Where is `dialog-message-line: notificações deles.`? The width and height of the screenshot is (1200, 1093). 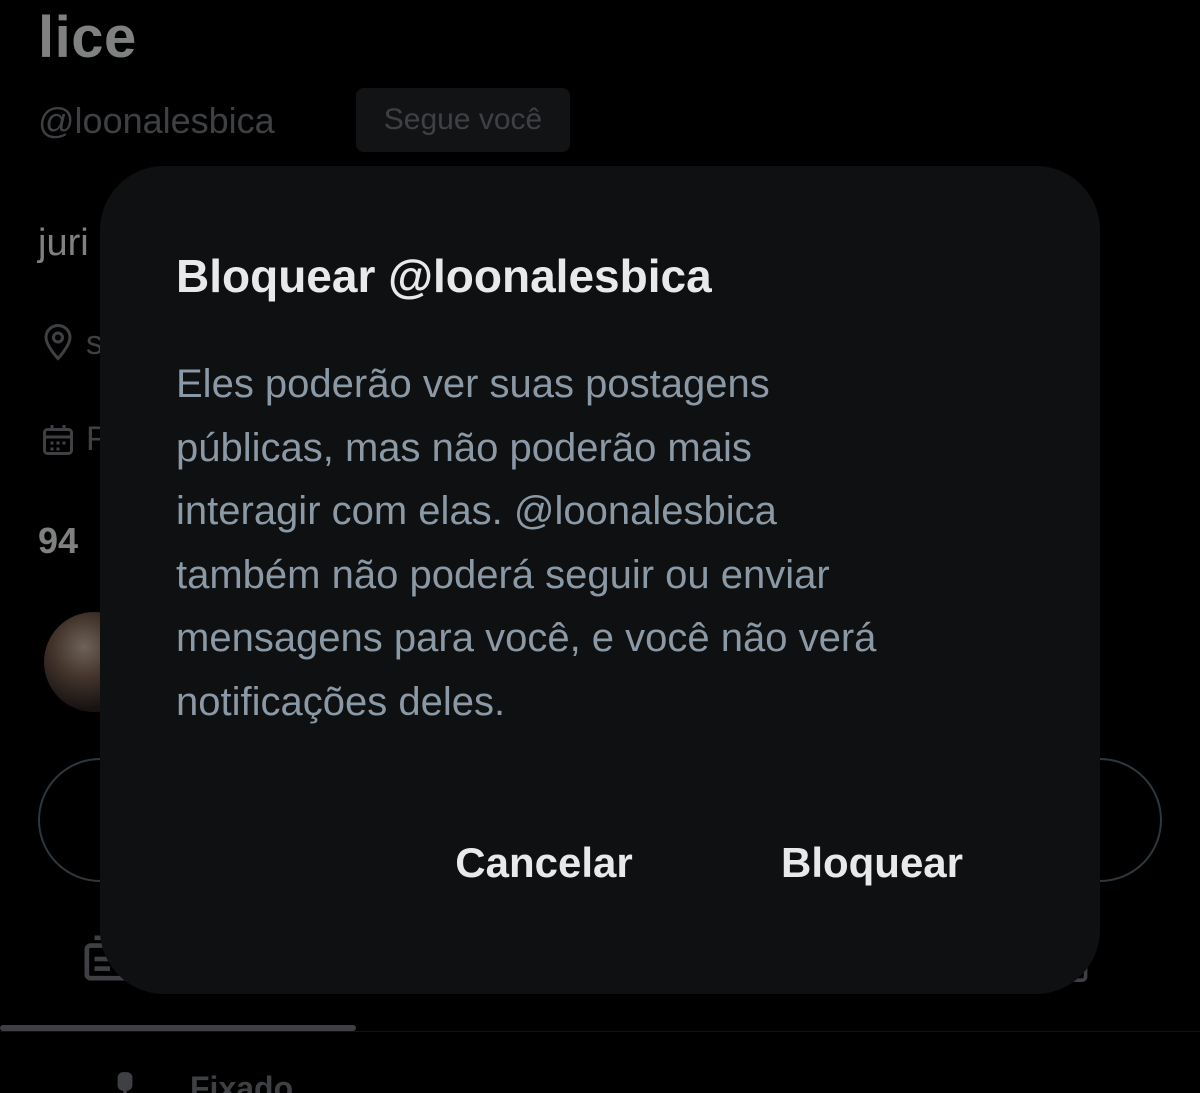 dialog-message-line: notificações deles. is located at coordinates (341, 701).